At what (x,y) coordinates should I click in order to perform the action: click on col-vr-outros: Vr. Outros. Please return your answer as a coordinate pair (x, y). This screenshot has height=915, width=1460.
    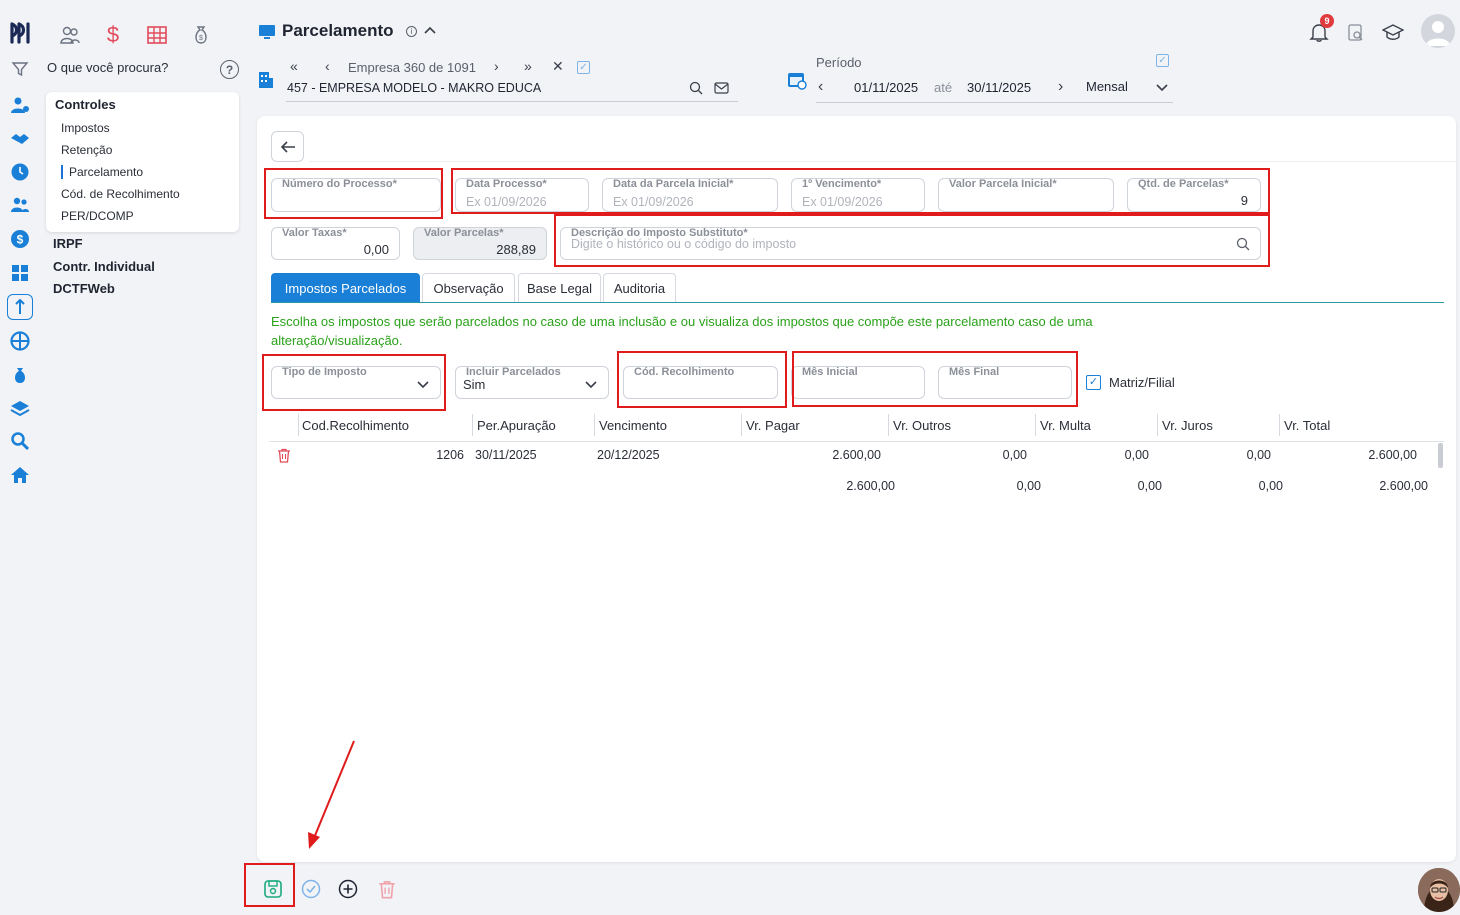
    Looking at the image, I should click on (922, 425).